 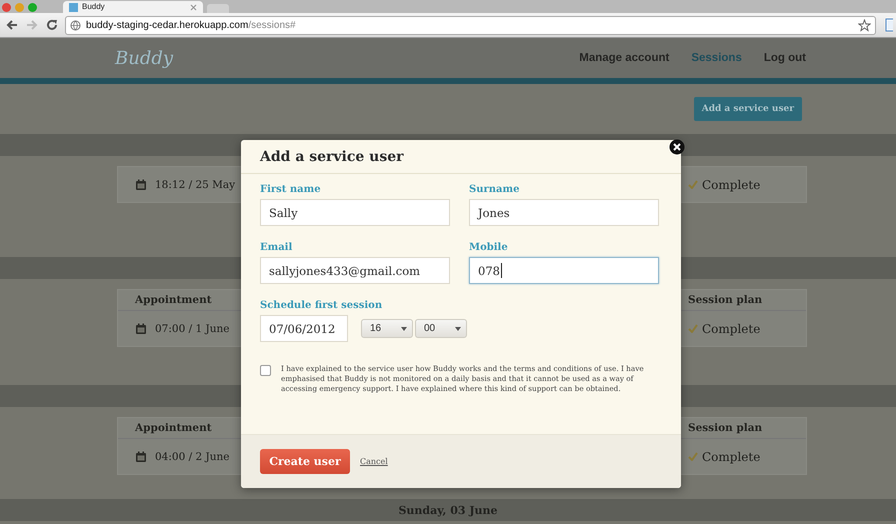 What do you see at coordinates (192, 328) in the screenshot?
I see `appointment-time: 07:00 / 1 June` at bounding box center [192, 328].